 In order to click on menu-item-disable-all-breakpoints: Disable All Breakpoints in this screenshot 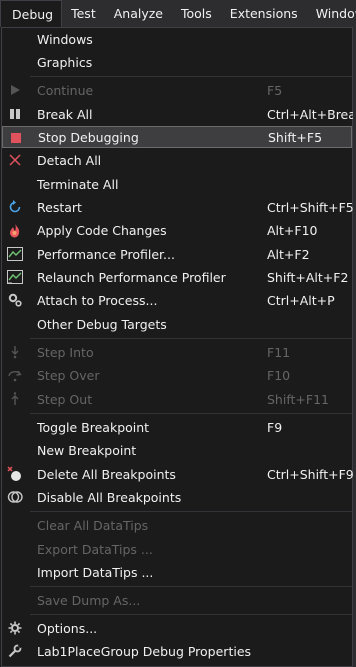, I will do `click(177, 497)`.